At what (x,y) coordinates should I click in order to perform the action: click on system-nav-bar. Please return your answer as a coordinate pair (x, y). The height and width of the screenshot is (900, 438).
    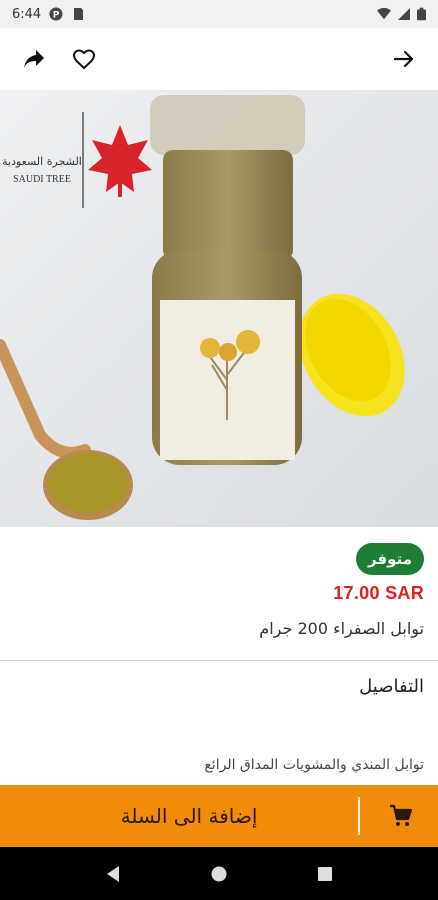
    Looking at the image, I should click on (219, 873).